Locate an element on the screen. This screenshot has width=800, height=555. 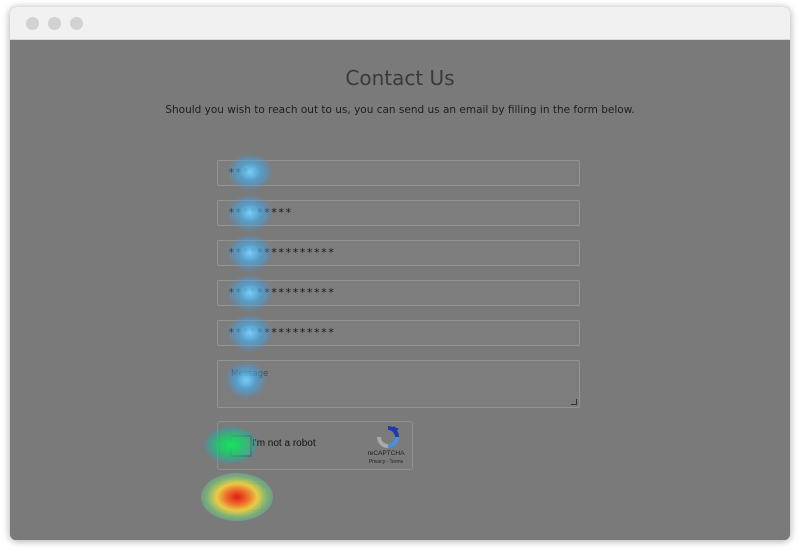
resize-handle-icon is located at coordinates (574, 402).